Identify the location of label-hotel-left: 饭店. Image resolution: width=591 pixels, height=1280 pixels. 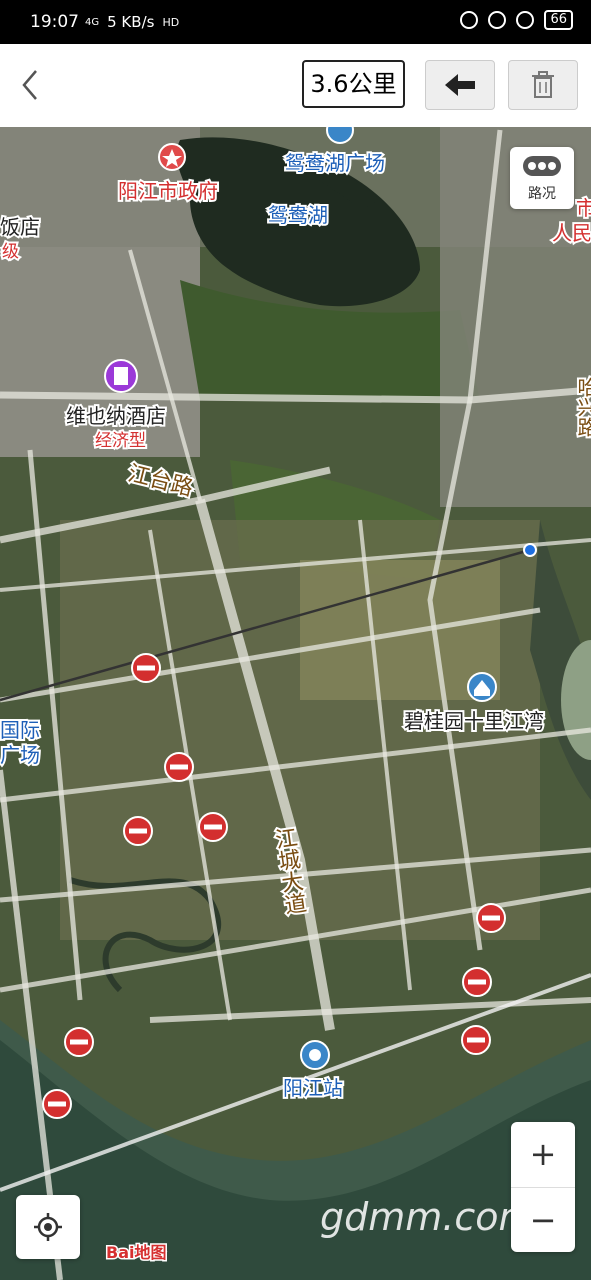
(21, 227).